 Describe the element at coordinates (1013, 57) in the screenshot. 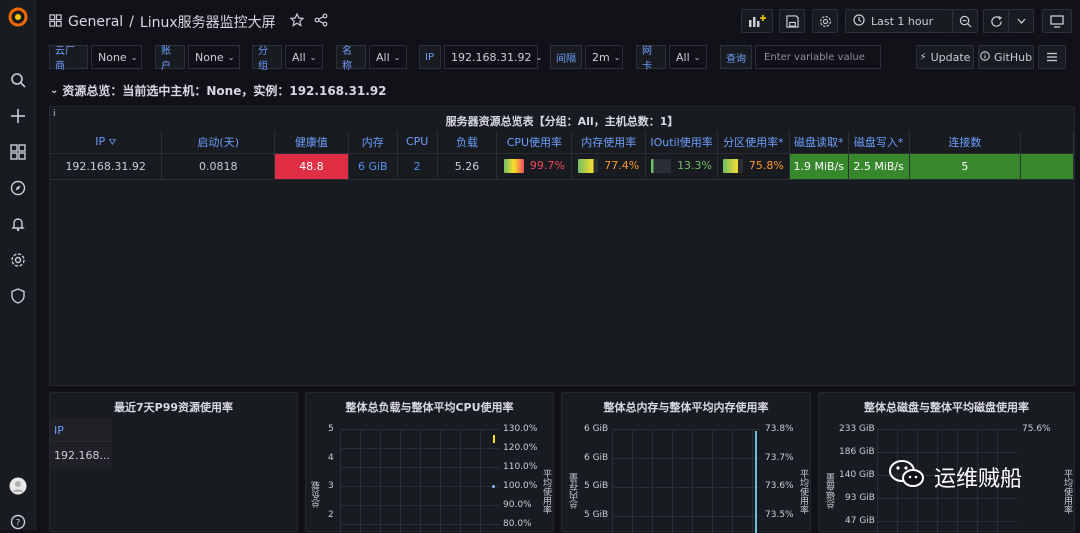

I see `github-link-label: GitHub` at that location.